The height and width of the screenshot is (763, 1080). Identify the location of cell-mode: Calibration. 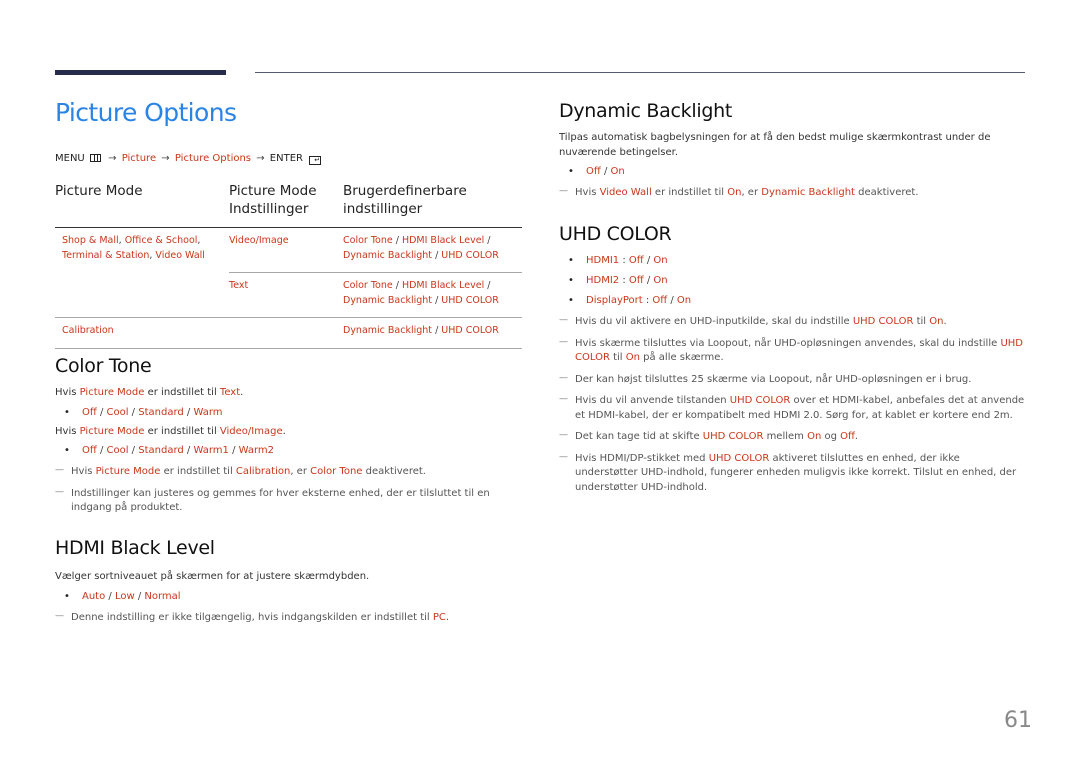
(142, 333).